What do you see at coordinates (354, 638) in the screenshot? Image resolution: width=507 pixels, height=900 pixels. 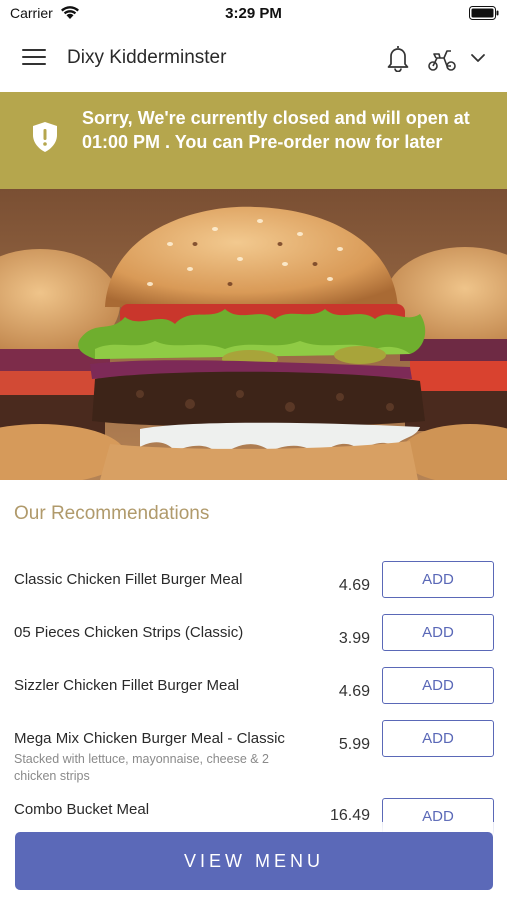 I see `item-price: 3.99` at bounding box center [354, 638].